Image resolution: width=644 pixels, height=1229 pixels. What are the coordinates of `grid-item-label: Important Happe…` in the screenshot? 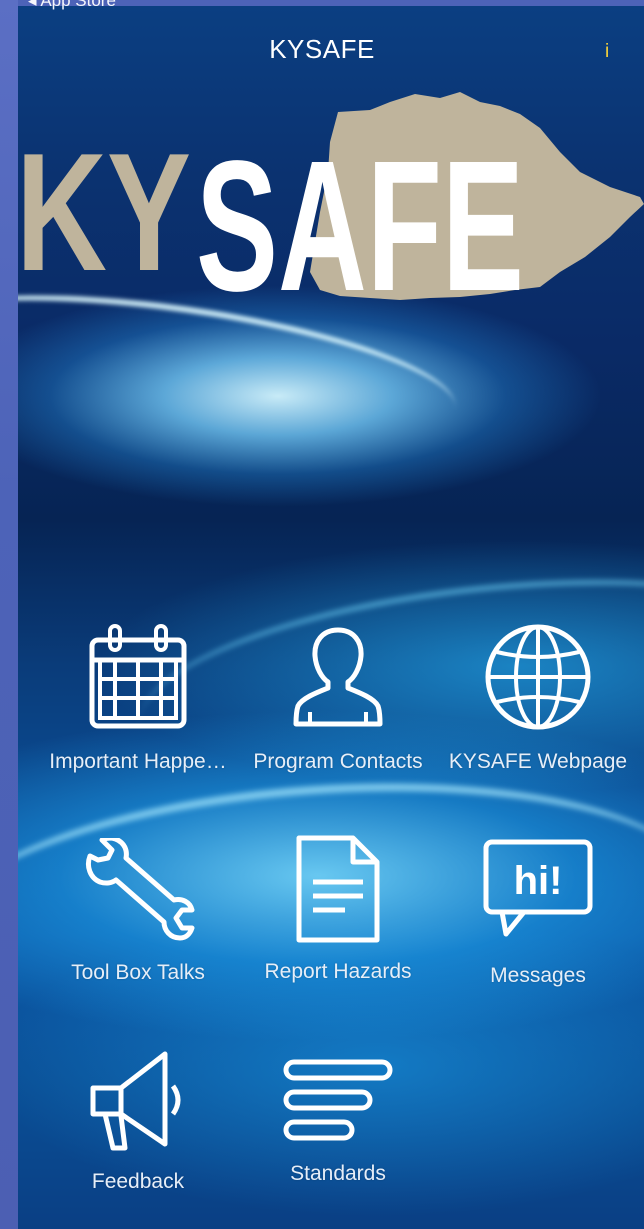 It's located at (138, 761).